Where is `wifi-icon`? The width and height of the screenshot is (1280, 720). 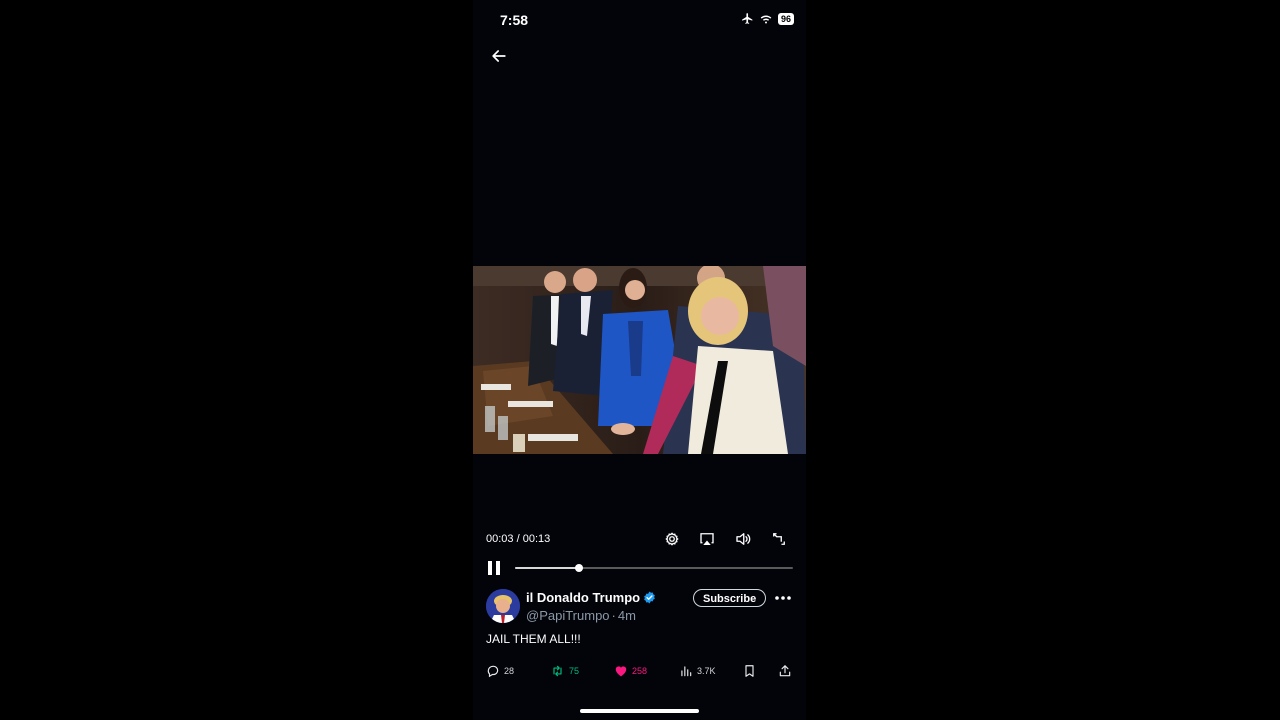 wifi-icon is located at coordinates (766, 19).